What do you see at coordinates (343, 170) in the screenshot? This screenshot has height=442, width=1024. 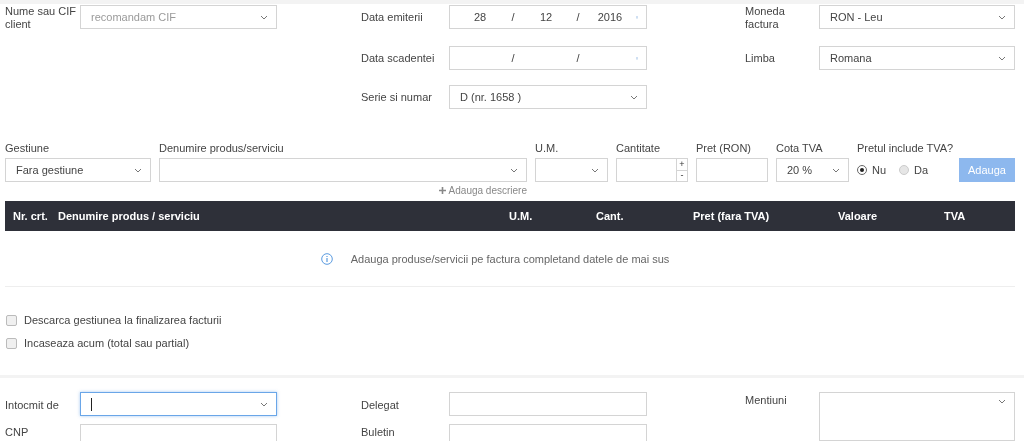 I see `product-select` at bounding box center [343, 170].